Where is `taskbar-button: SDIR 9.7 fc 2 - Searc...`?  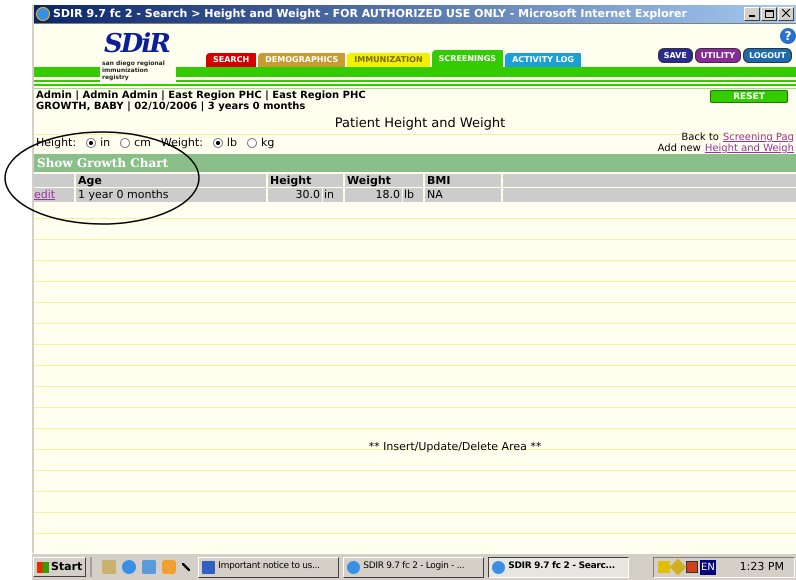
taskbar-button: SDIR 9.7 fc 2 - Searc... is located at coordinates (559, 567).